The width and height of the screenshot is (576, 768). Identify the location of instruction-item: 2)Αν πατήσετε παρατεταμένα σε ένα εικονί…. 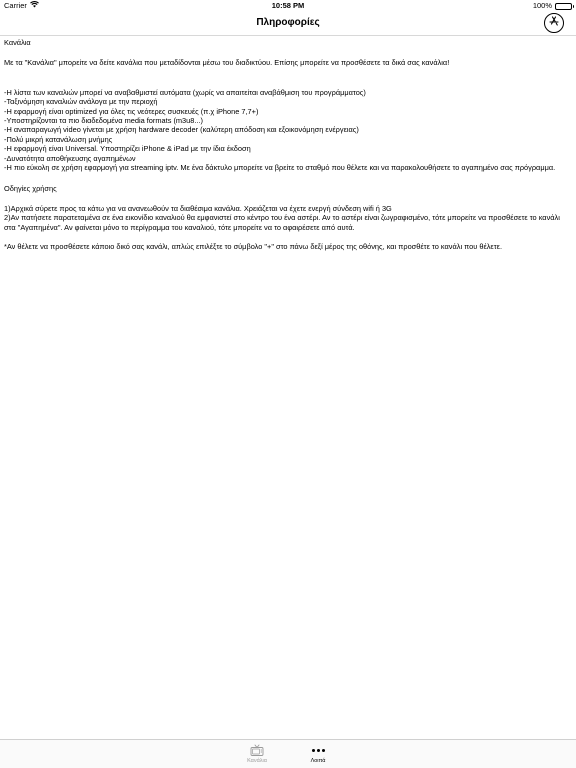
(282, 222).